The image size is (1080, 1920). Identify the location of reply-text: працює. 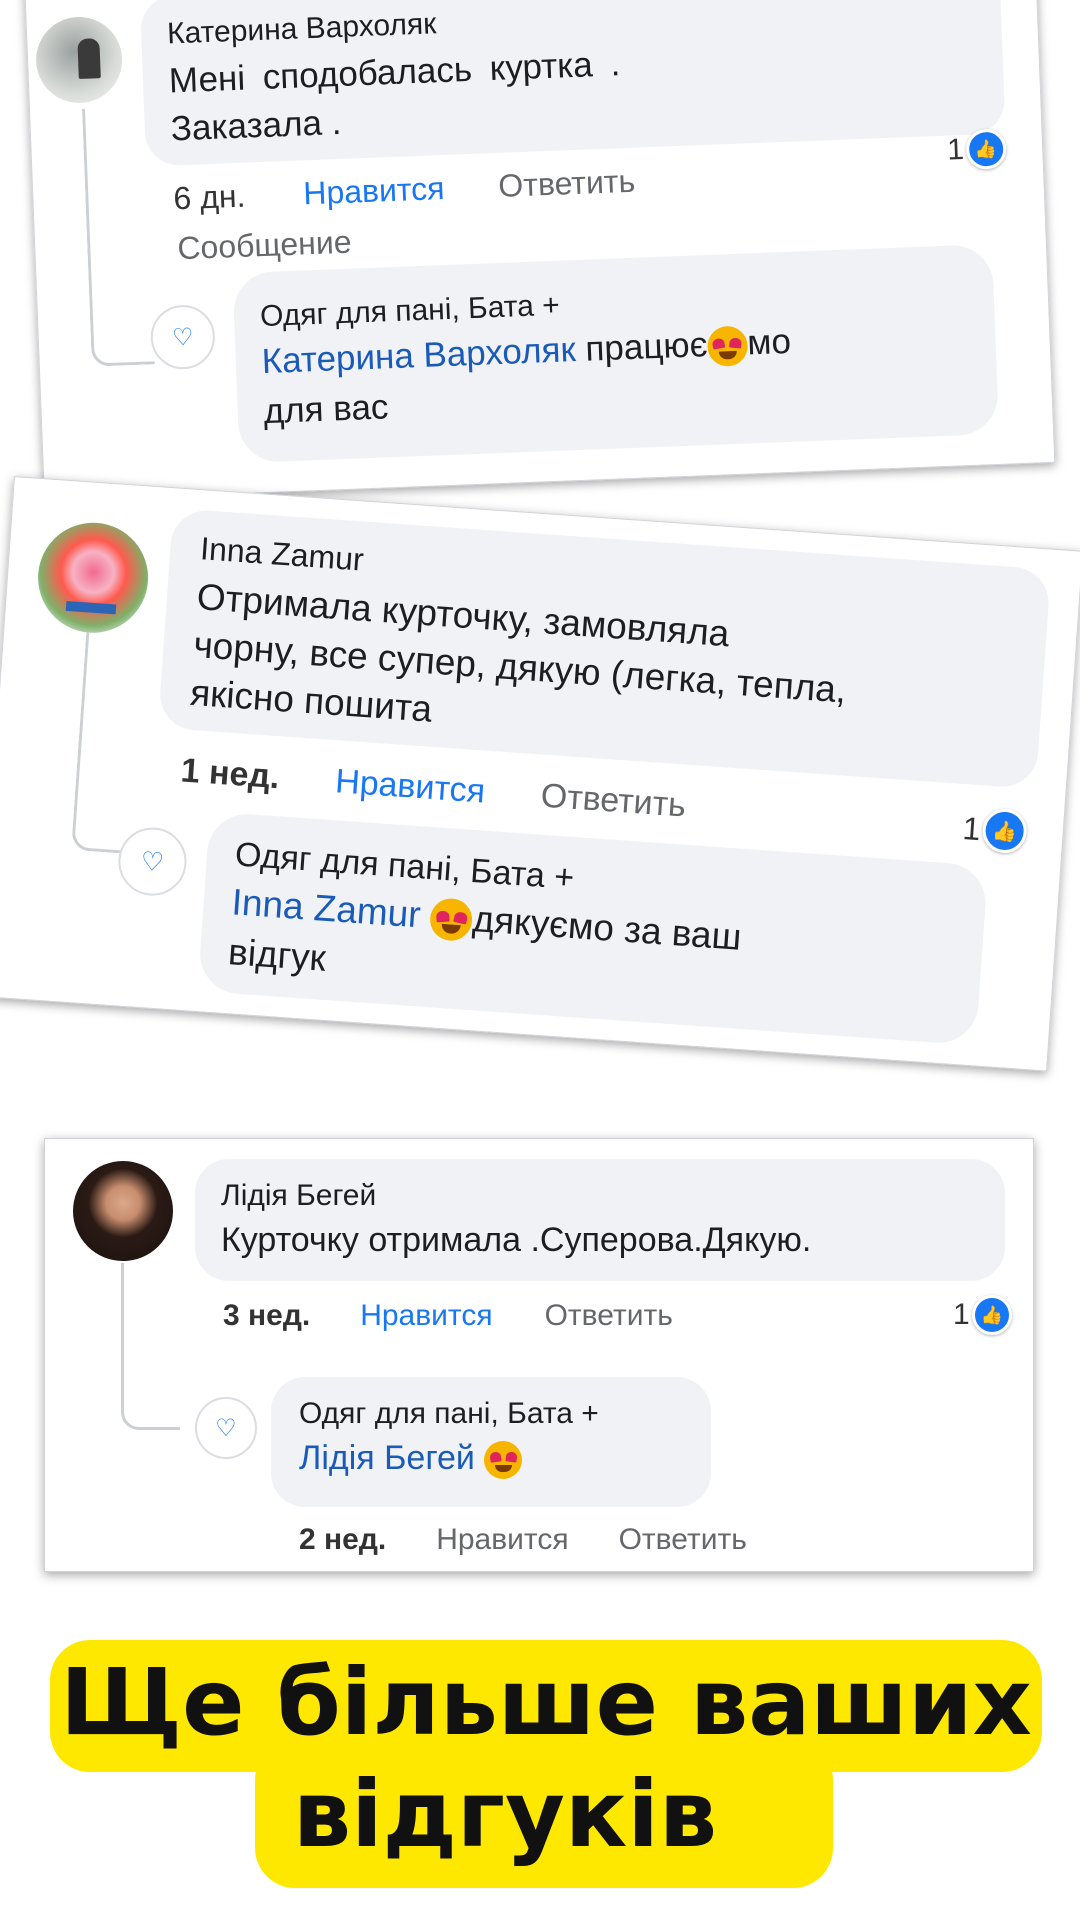
(646, 347).